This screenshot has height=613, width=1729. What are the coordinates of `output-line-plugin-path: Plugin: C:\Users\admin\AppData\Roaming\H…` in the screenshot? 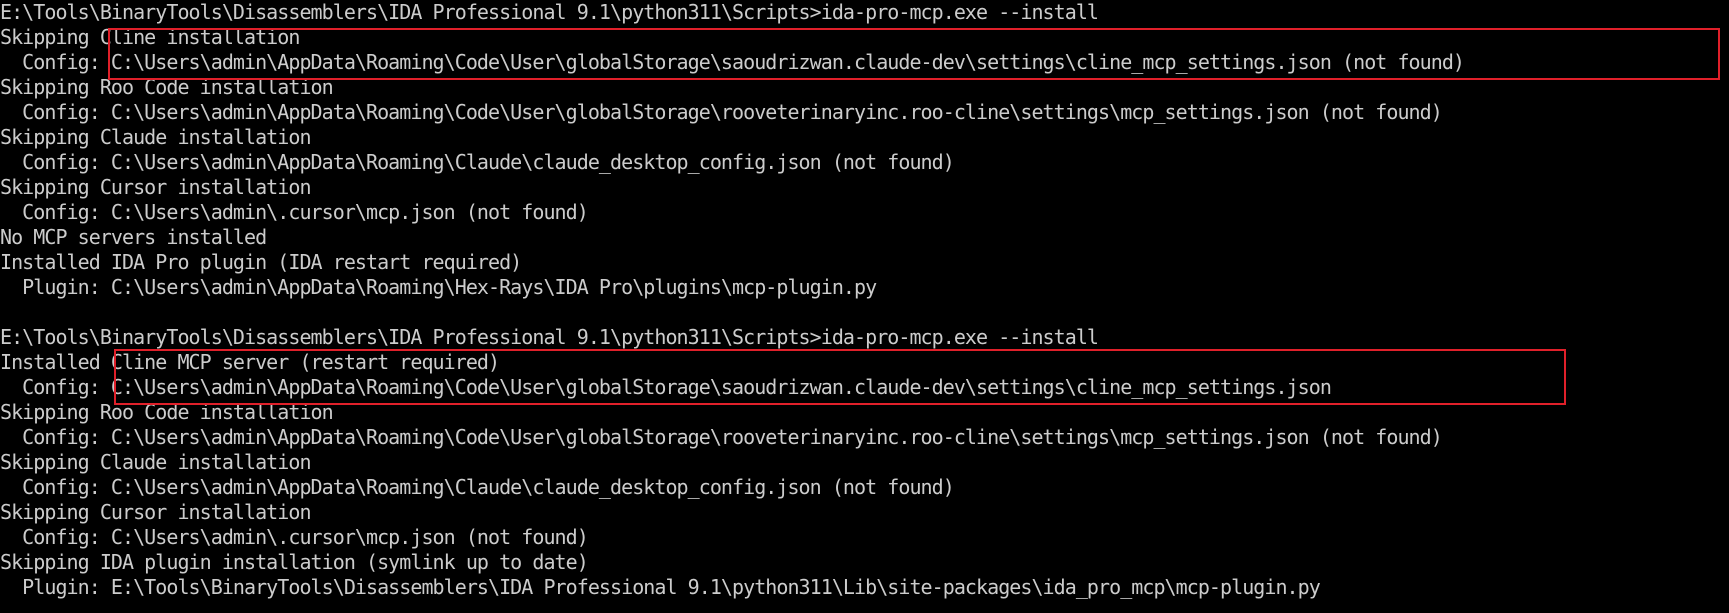 It's located at (438, 287).